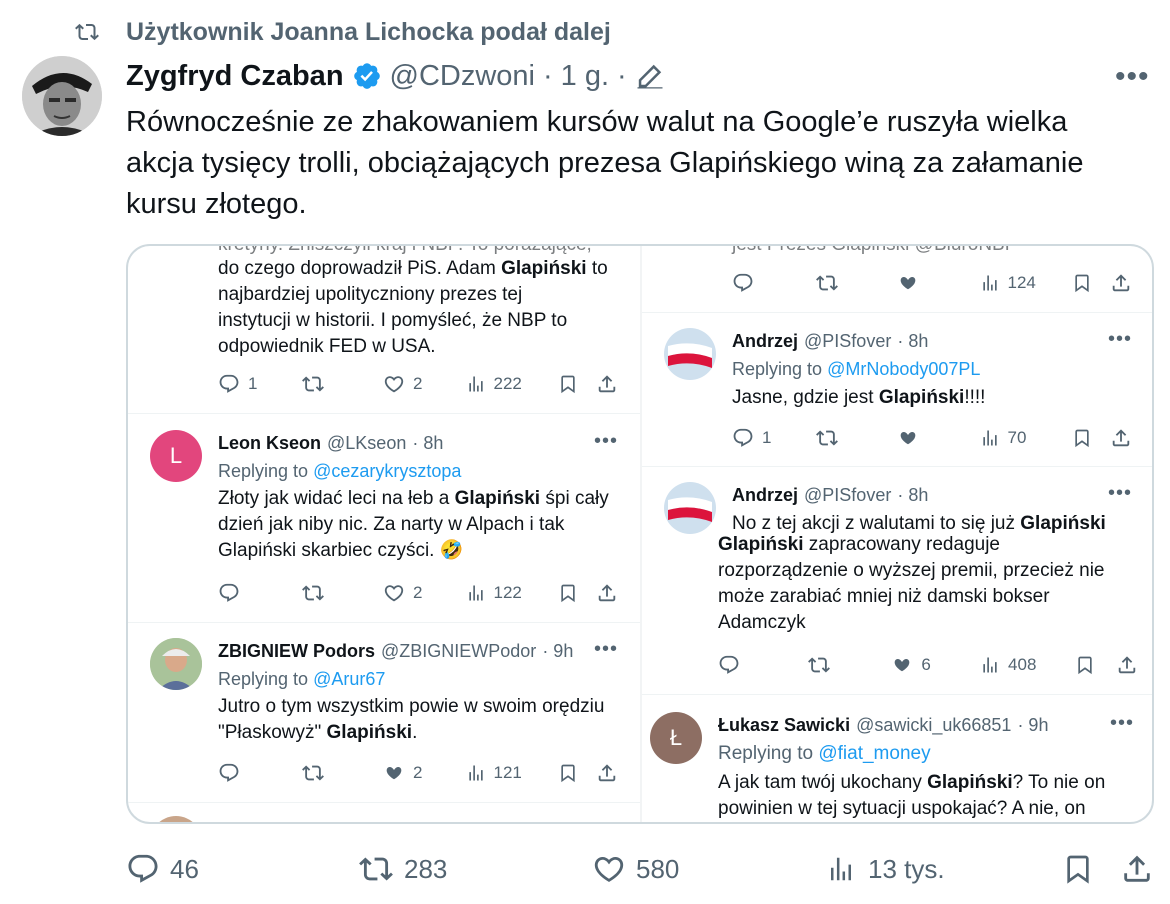 This screenshot has height=904, width=1170. What do you see at coordinates (512, 773) in the screenshot?
I see `views-indicator: 121` at bounding box center [512, 773].